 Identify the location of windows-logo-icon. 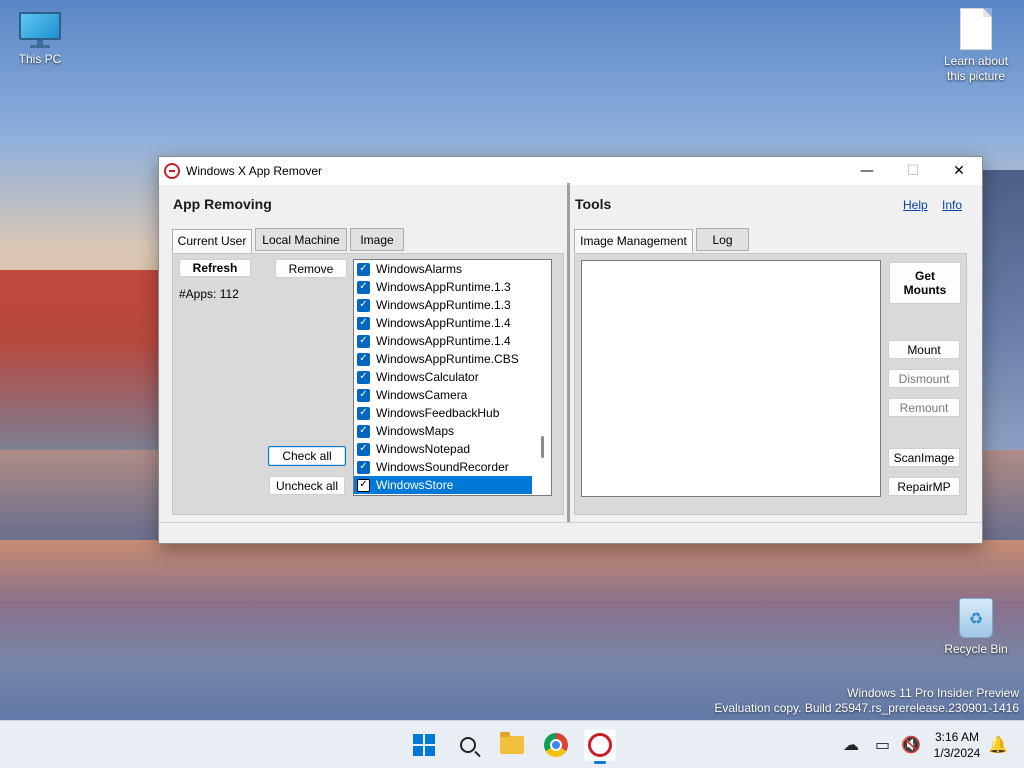
(424, 745).